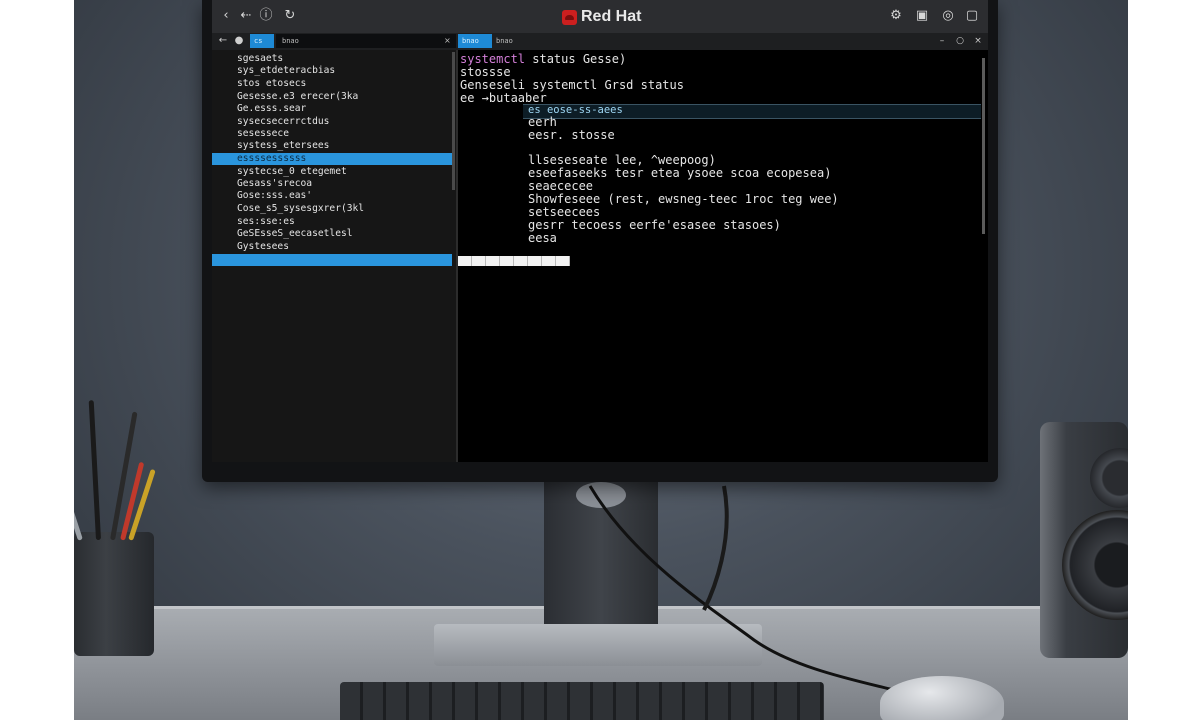 The width and height of the screenshot is (1200, 720). Describe the element at coordinates (493, 59) in the screenshot. I see `terminal-command: systemctl` at that location.